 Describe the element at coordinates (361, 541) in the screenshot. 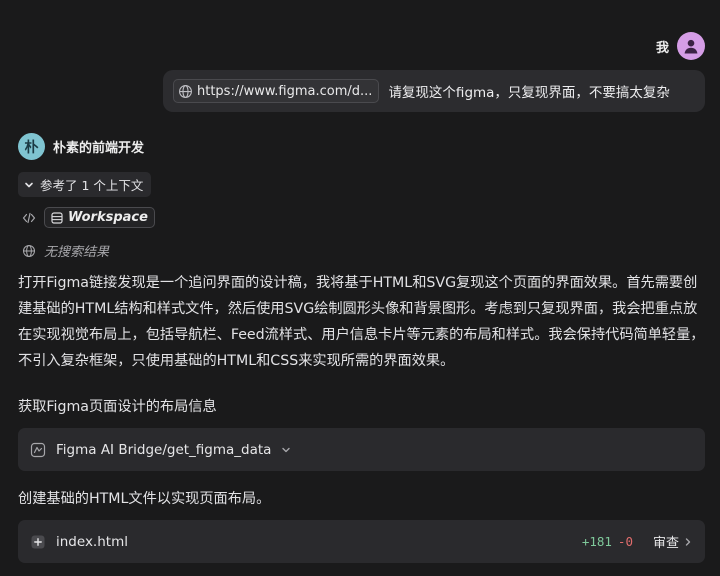

I see `file-change-card: index.html +181 -0 审查` at that location.